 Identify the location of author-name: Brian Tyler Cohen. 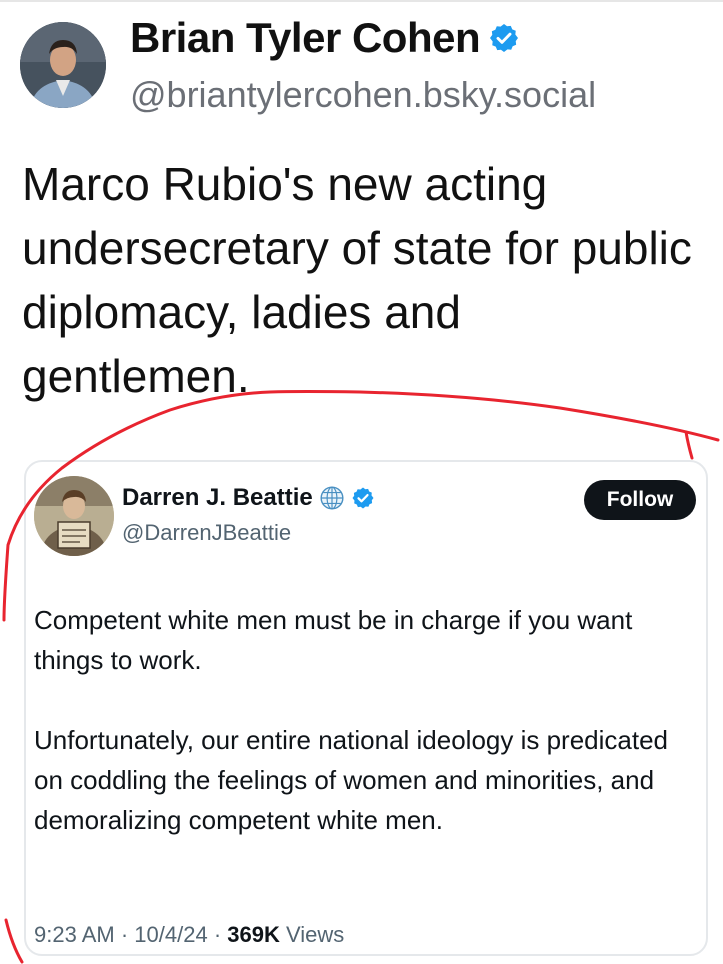
(325, 38).